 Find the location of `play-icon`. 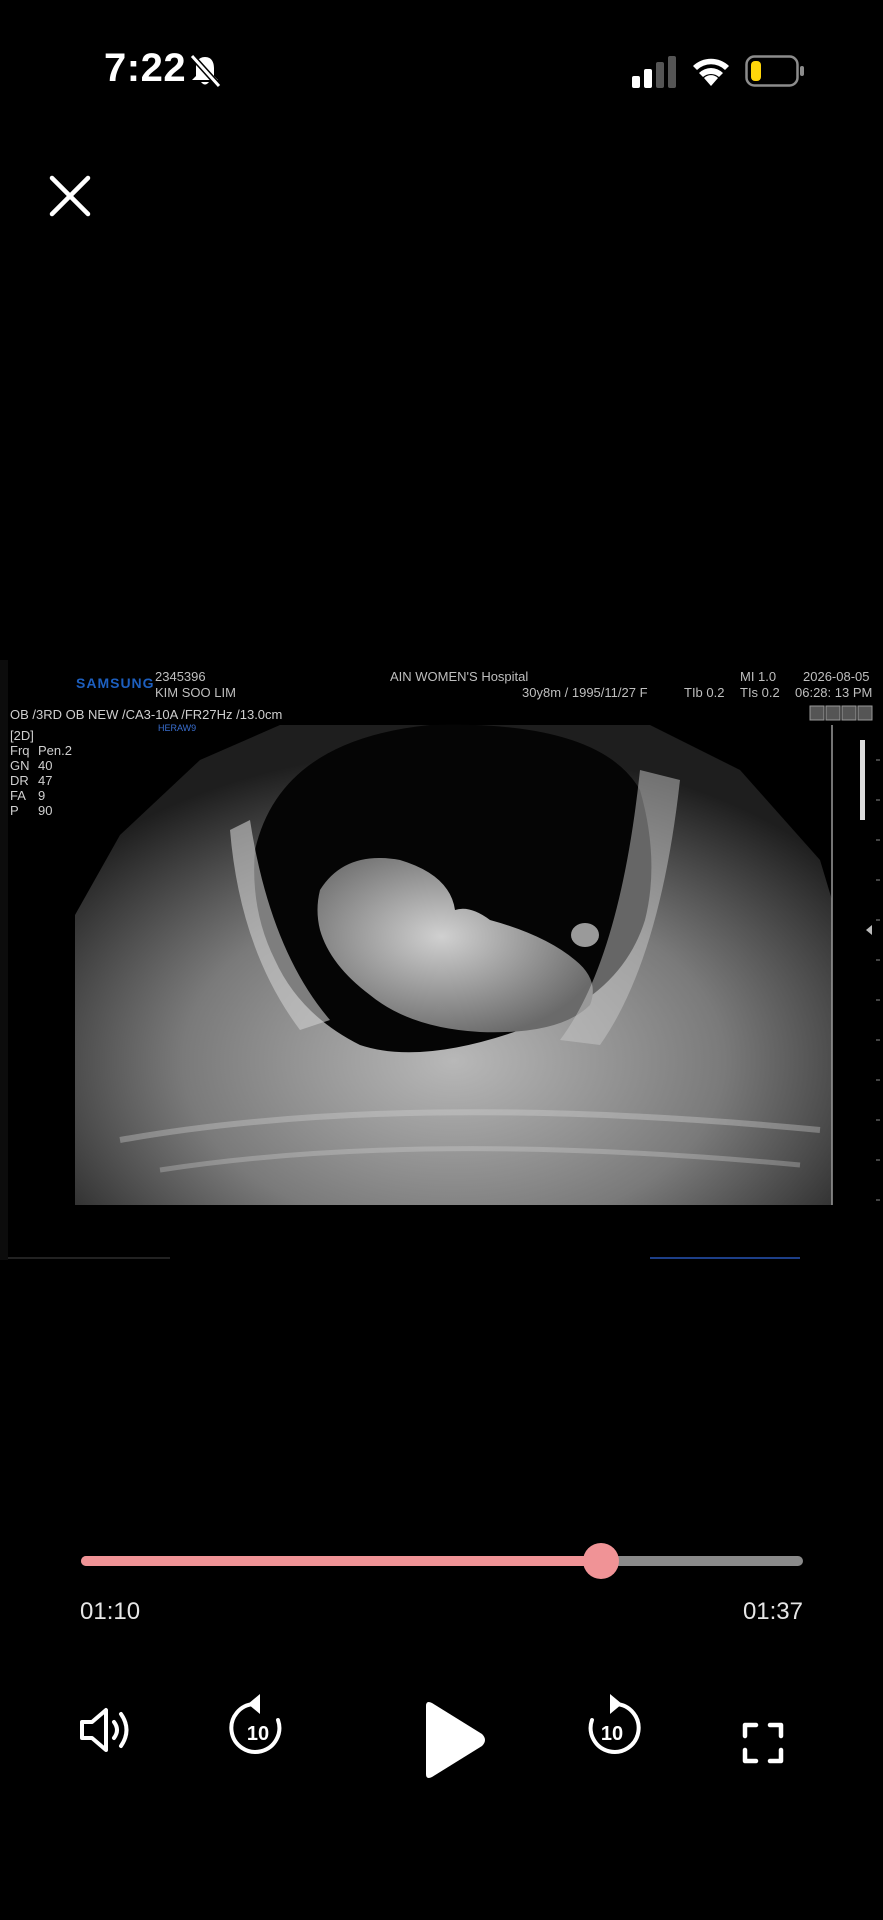

play-icon is located at coordinates (455, 1740).